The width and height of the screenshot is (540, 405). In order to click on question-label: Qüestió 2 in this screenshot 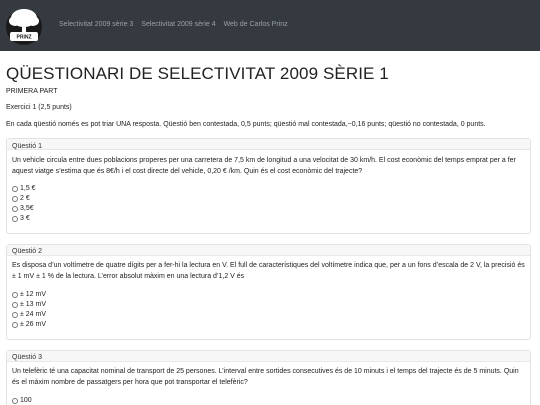, I will do `click(27, 251)`.